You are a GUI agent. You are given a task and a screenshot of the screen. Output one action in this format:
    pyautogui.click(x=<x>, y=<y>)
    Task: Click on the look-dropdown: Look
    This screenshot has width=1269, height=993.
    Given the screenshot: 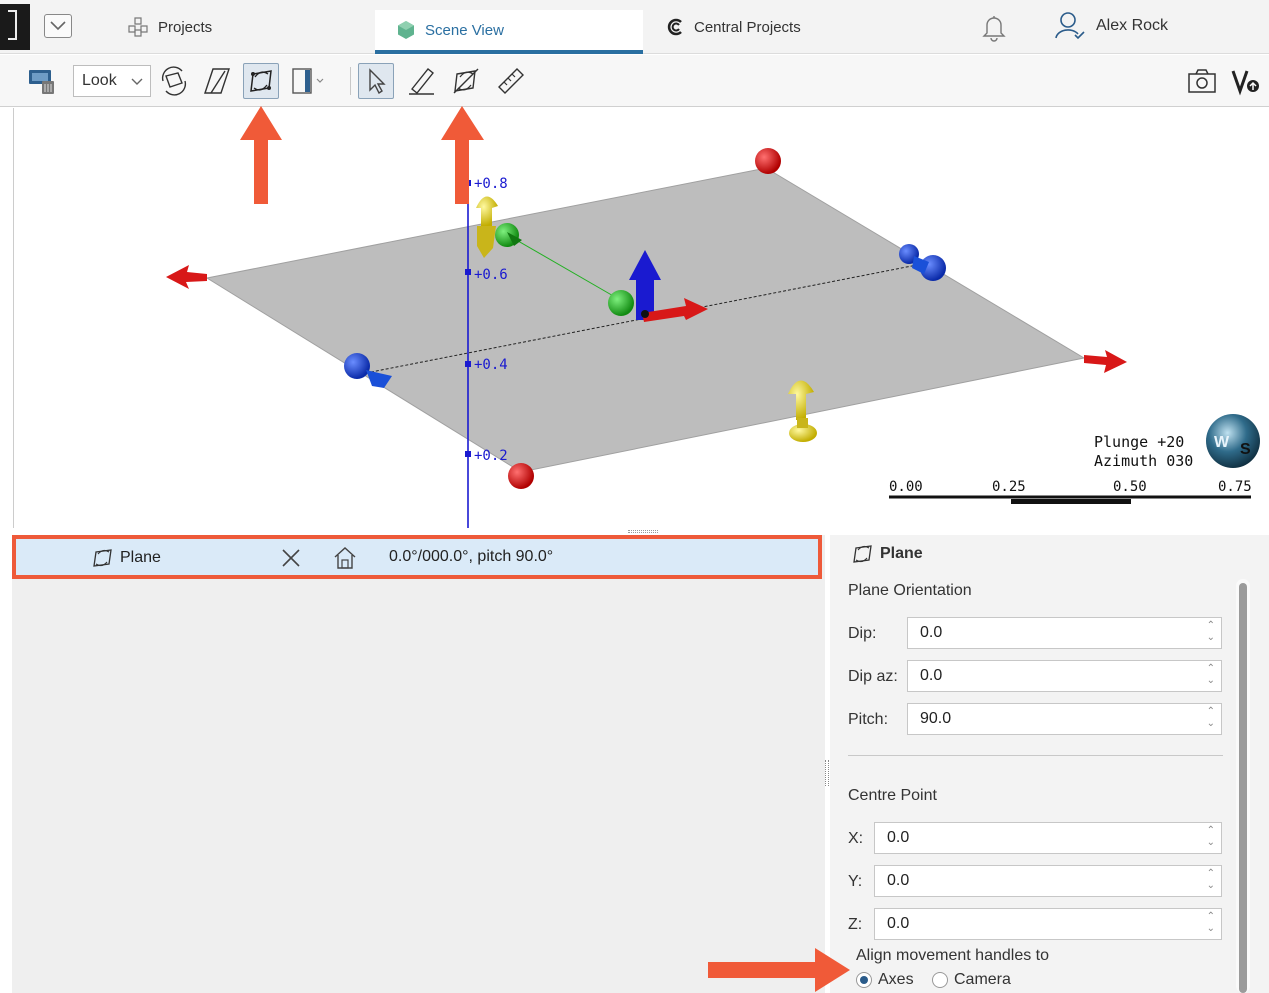 What is the action you would take?
    pyautogui.click(x=112, y=81)
    